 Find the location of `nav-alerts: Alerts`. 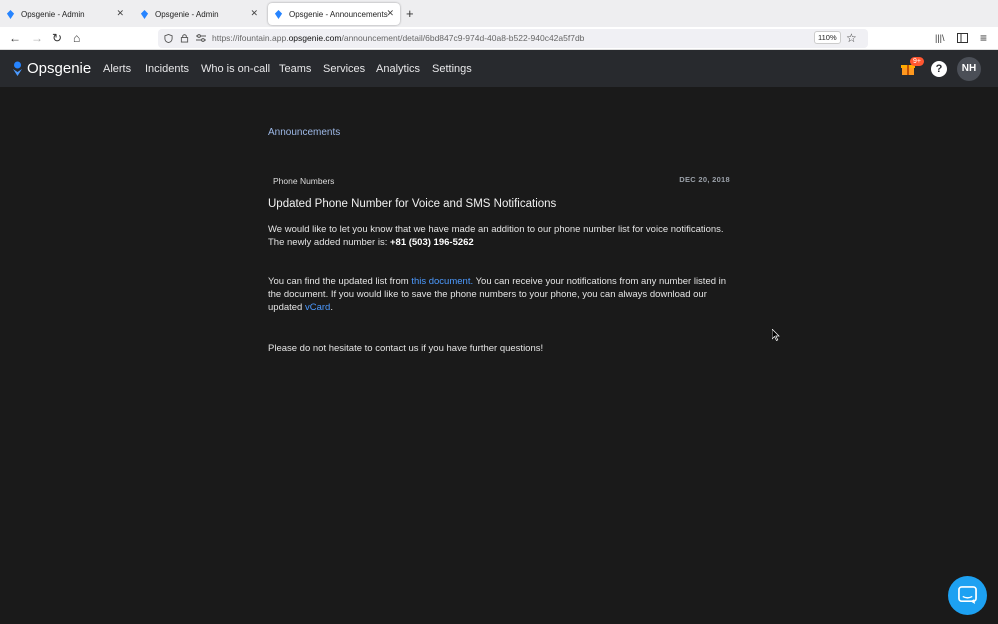

nav-alerts: Alerts is located at coordinates (117, 69).